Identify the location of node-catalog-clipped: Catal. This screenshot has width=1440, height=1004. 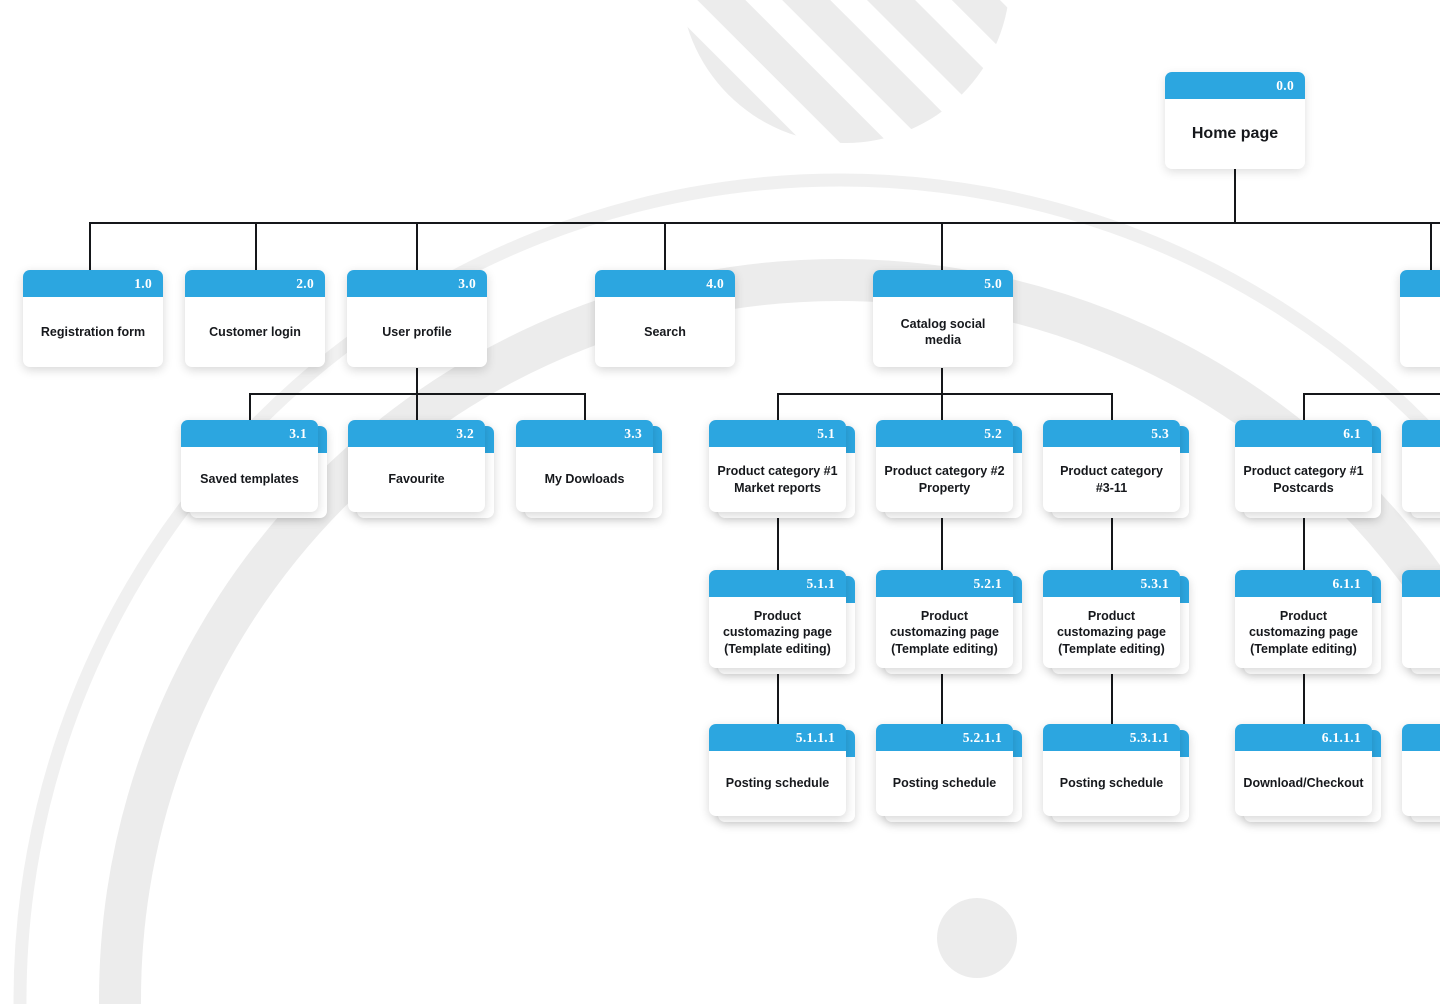
(1420, 318).